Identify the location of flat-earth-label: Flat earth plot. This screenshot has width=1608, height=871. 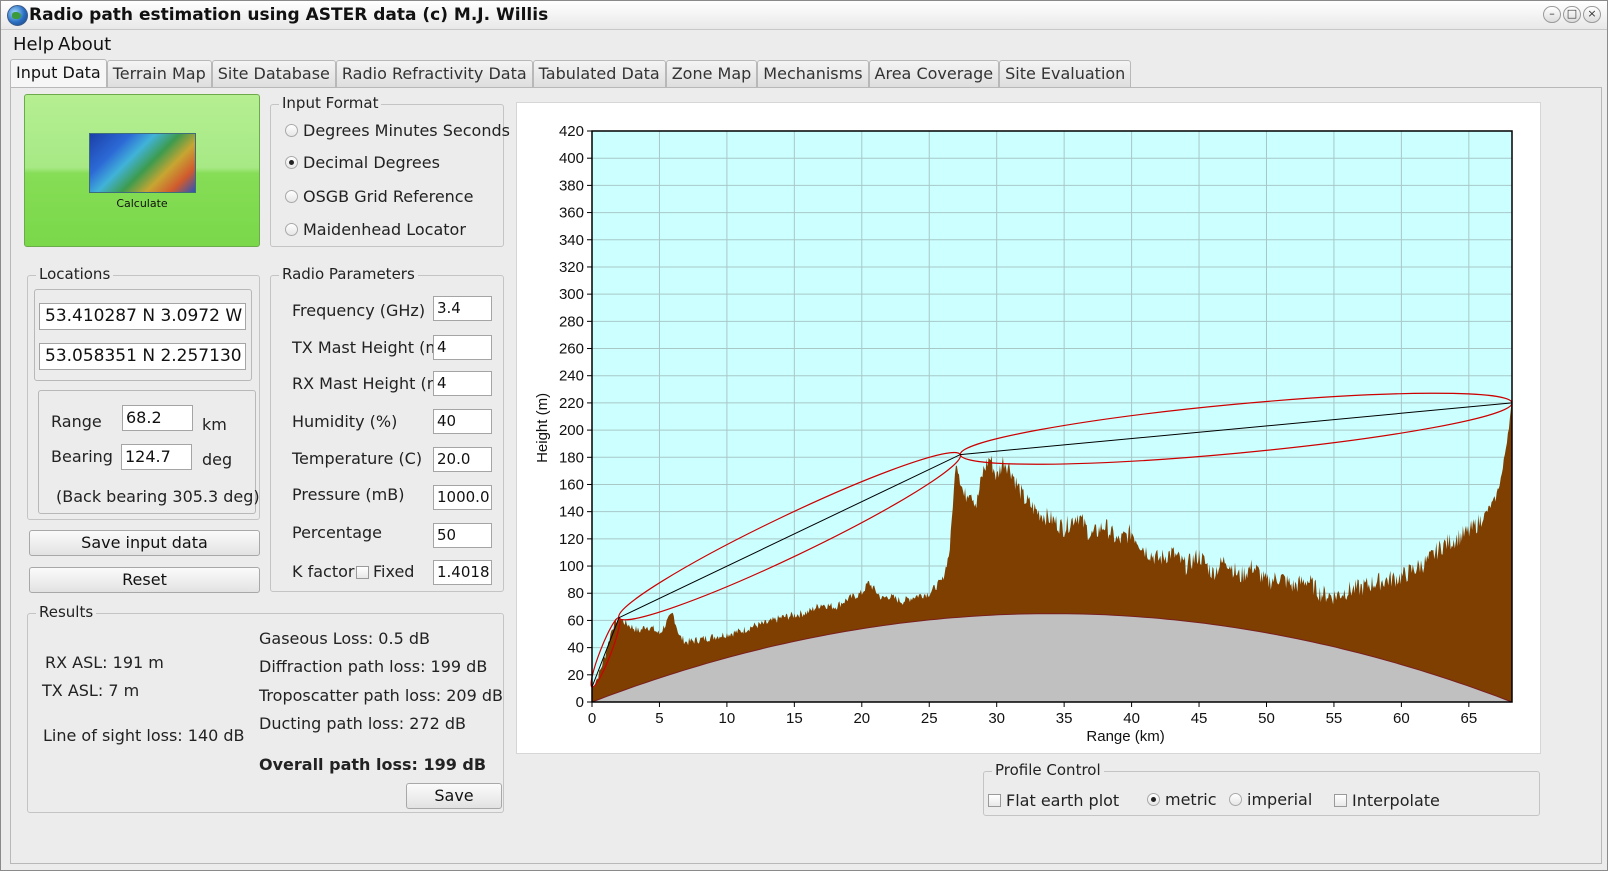
(1063, 800).